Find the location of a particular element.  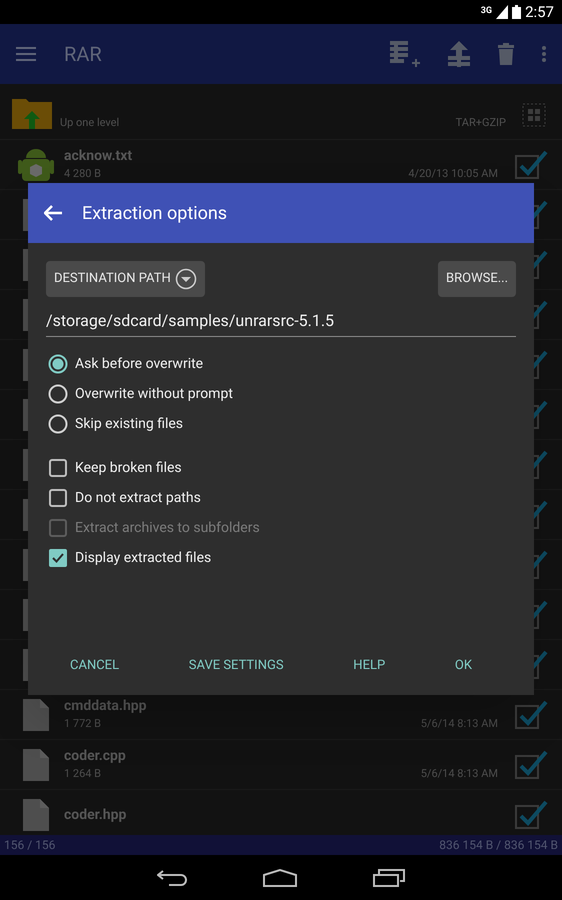

extract-icon is located at coordinates (459, 54).